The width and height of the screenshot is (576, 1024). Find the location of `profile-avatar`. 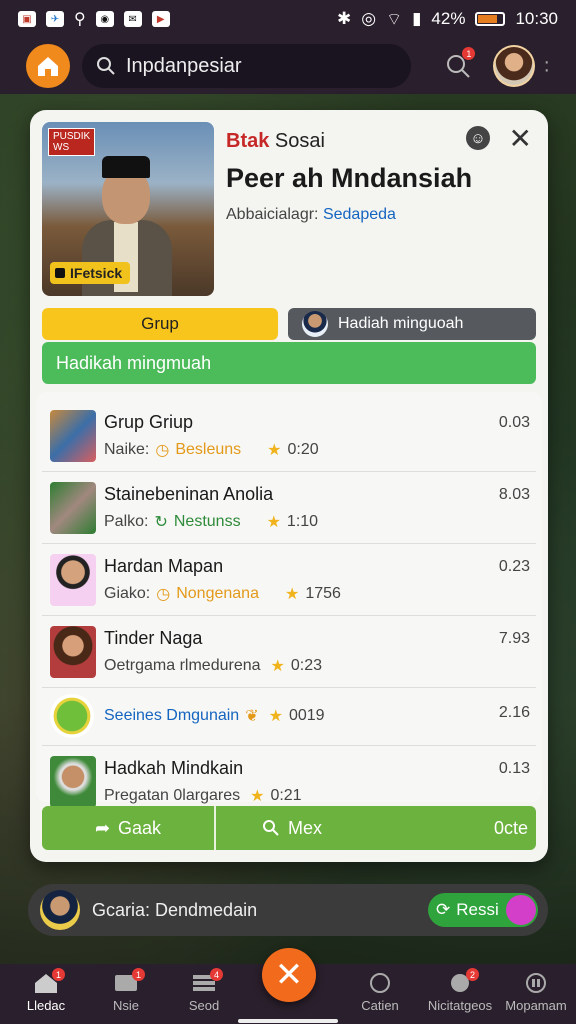

profile-avatar is located at coordinates (514, 66).